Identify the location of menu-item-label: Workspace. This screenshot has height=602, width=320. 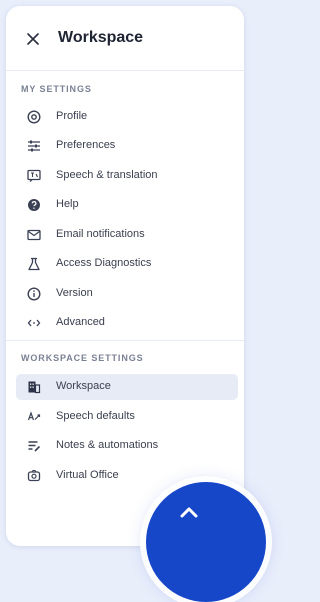
(83, 386).